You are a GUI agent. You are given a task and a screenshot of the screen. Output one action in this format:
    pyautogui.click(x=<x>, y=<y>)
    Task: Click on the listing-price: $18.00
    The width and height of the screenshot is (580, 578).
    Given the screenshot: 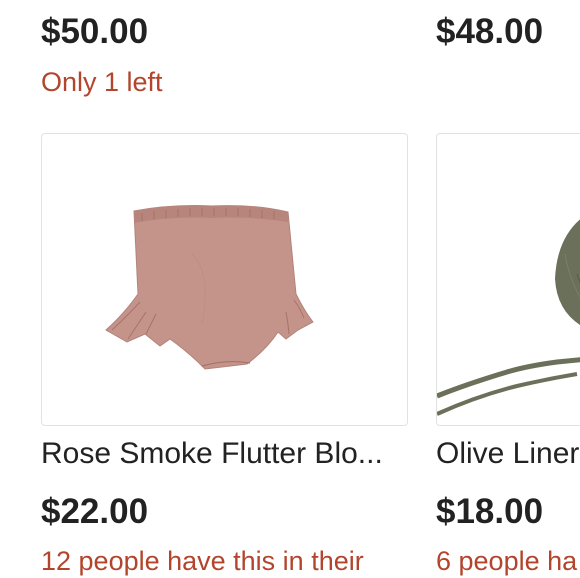 What is the action you would take?
    pyautogui.click(x=489, y=511)
    